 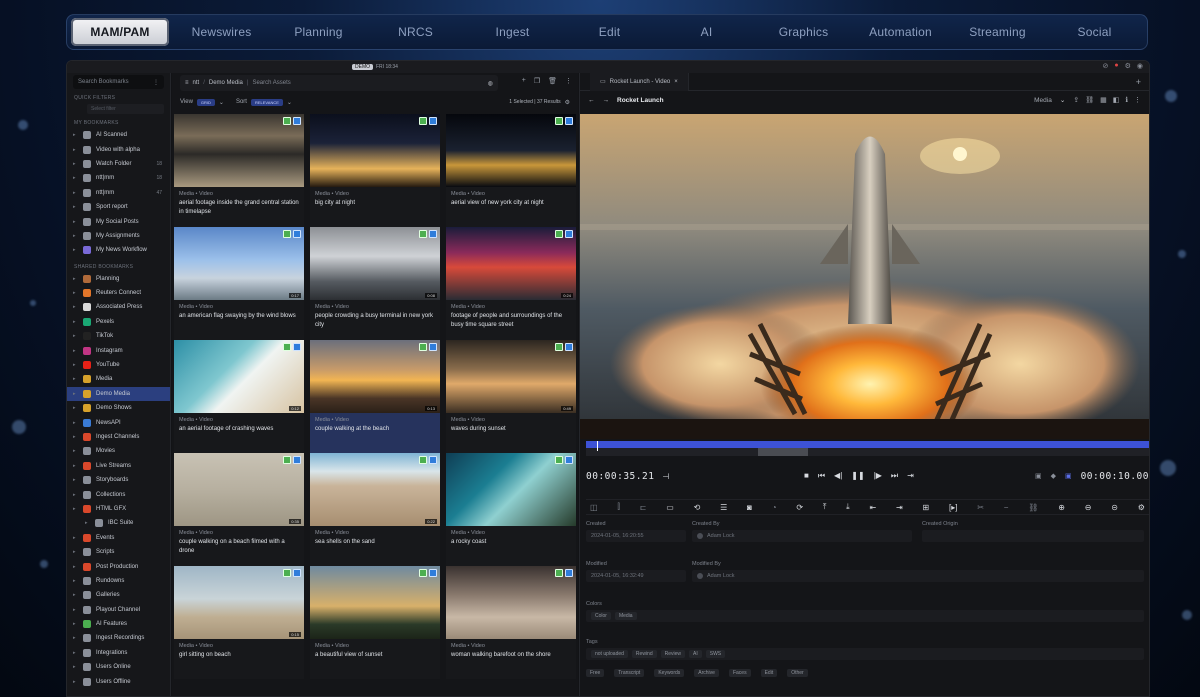 I want to click on minus-icon: −, so click(x=1006, y=507).